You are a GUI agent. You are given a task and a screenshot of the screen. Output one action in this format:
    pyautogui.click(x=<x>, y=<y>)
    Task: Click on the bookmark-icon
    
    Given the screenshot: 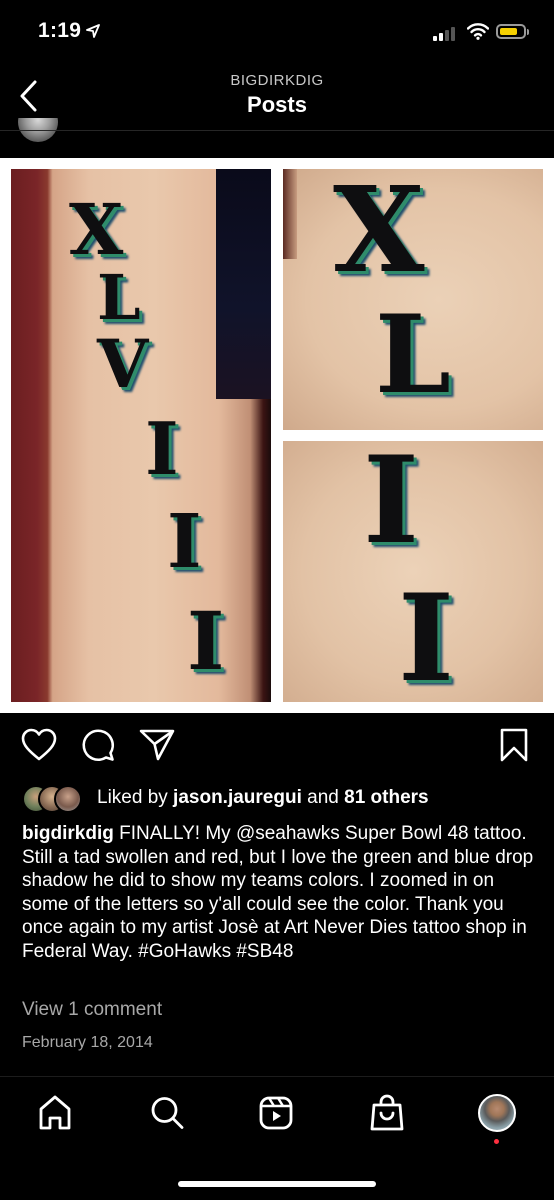 What is the action you would take?
    pyautogui.click(x=514, y=745)
    